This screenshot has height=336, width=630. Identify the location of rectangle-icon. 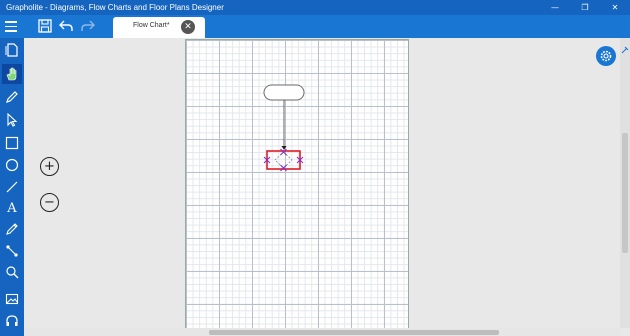
(12, 143).